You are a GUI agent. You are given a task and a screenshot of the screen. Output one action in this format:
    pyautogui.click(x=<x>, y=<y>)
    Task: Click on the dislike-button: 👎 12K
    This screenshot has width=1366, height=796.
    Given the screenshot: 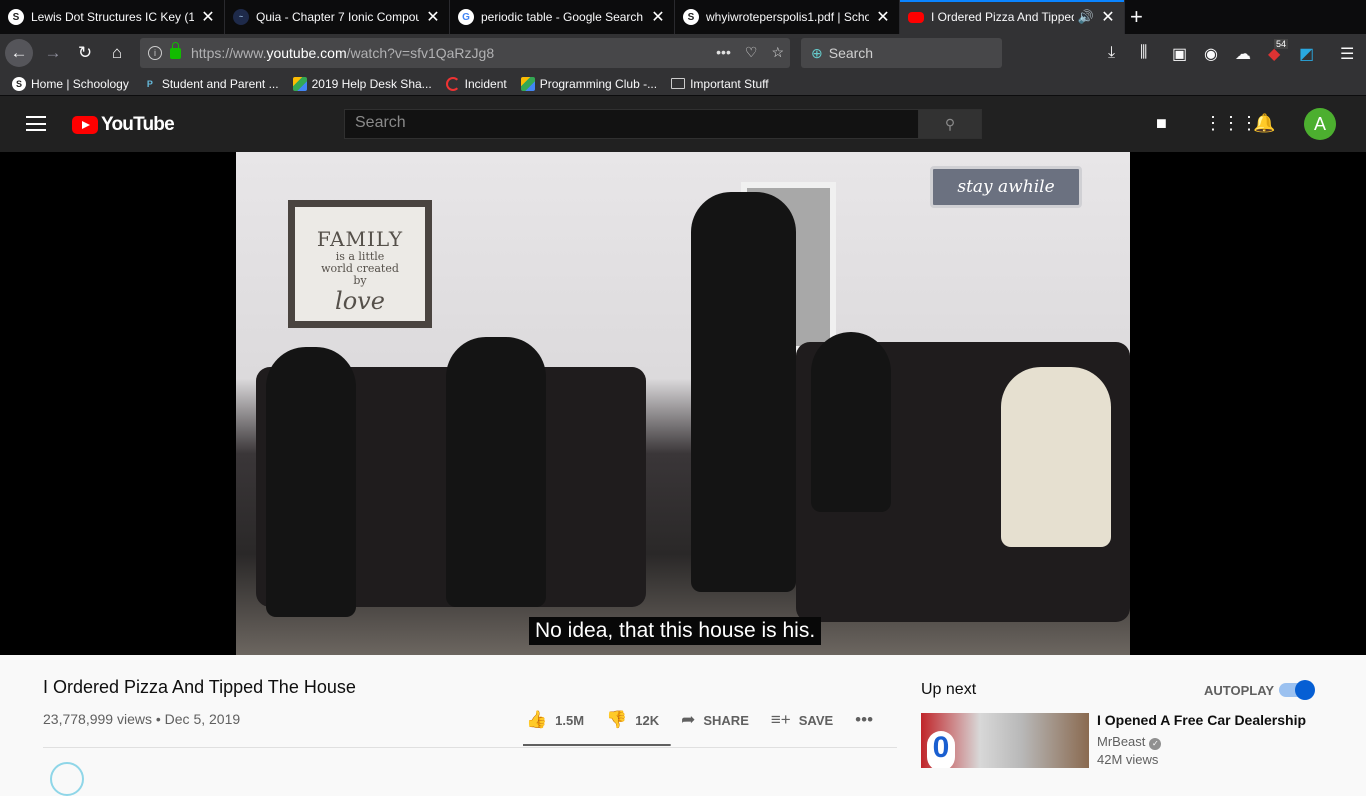 What is the action you would take?
    pyautogui.click(x=632, y=720)
    